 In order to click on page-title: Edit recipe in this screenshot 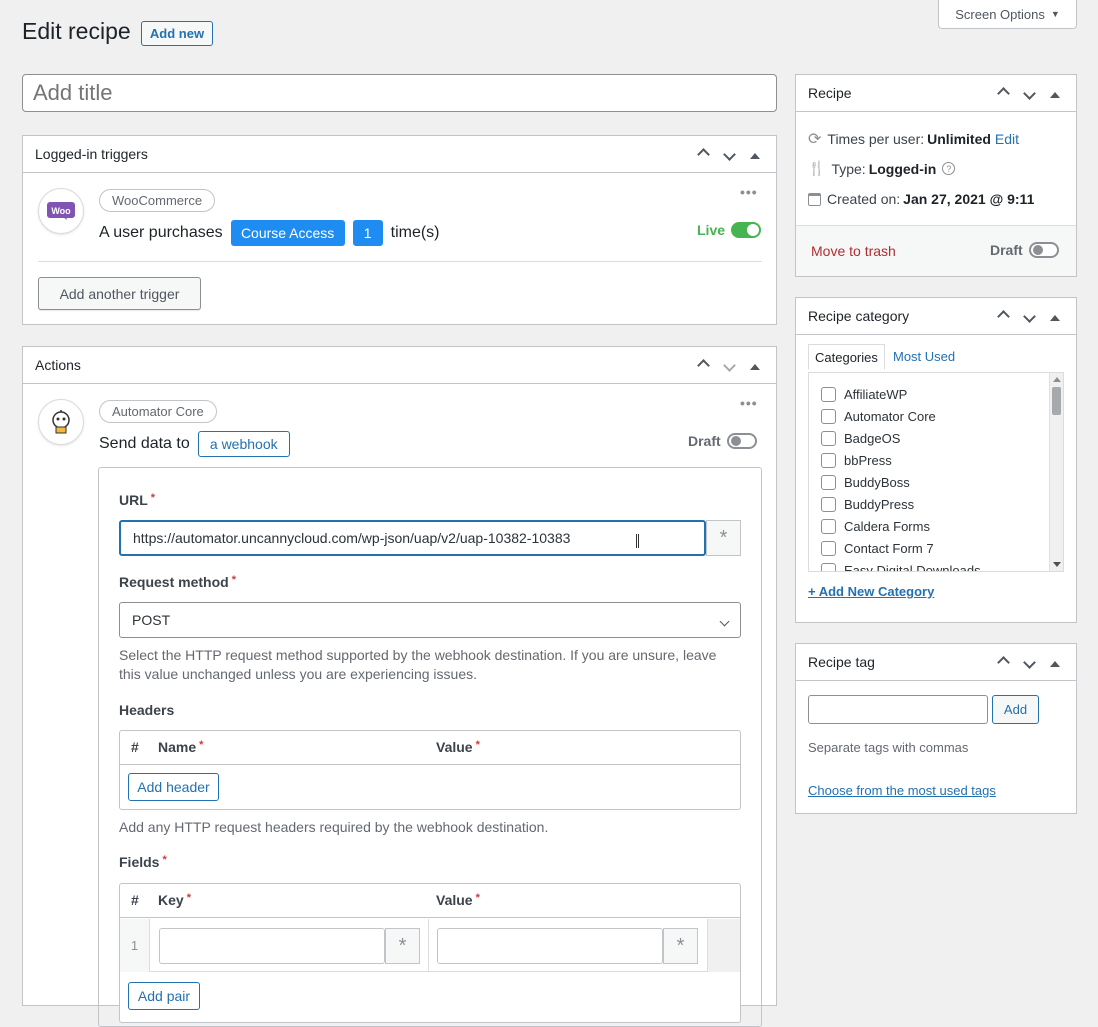, I will do `click(76, 31)`.